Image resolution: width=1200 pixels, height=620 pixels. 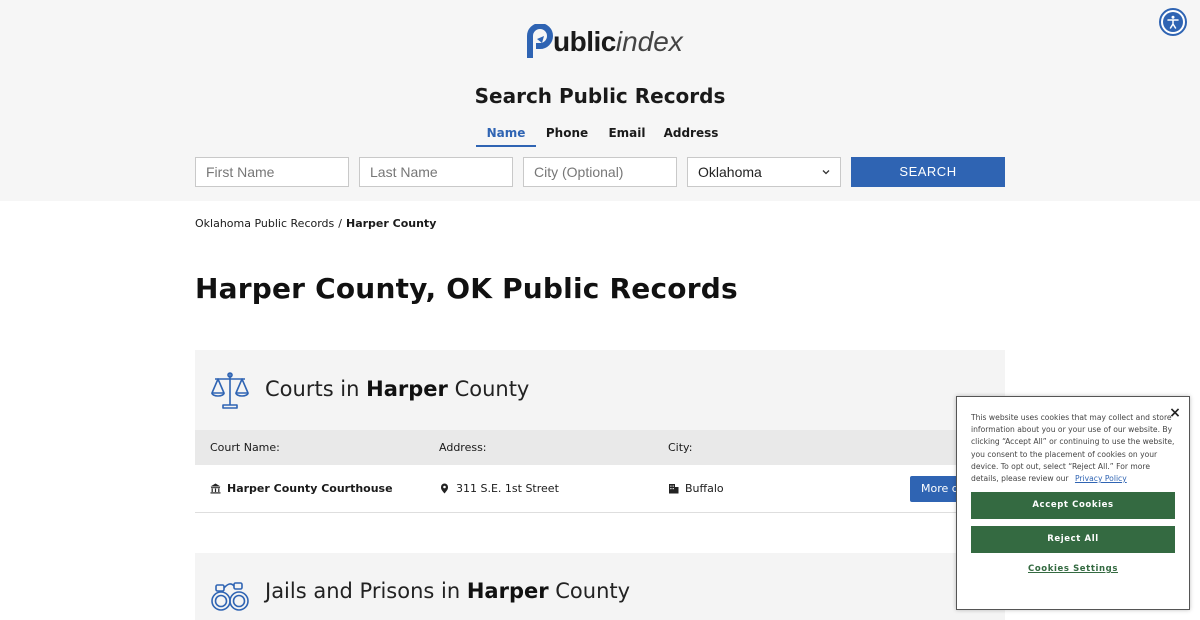 I want to click on publicindex-logo: ublic index, so click(x=605, y=42).